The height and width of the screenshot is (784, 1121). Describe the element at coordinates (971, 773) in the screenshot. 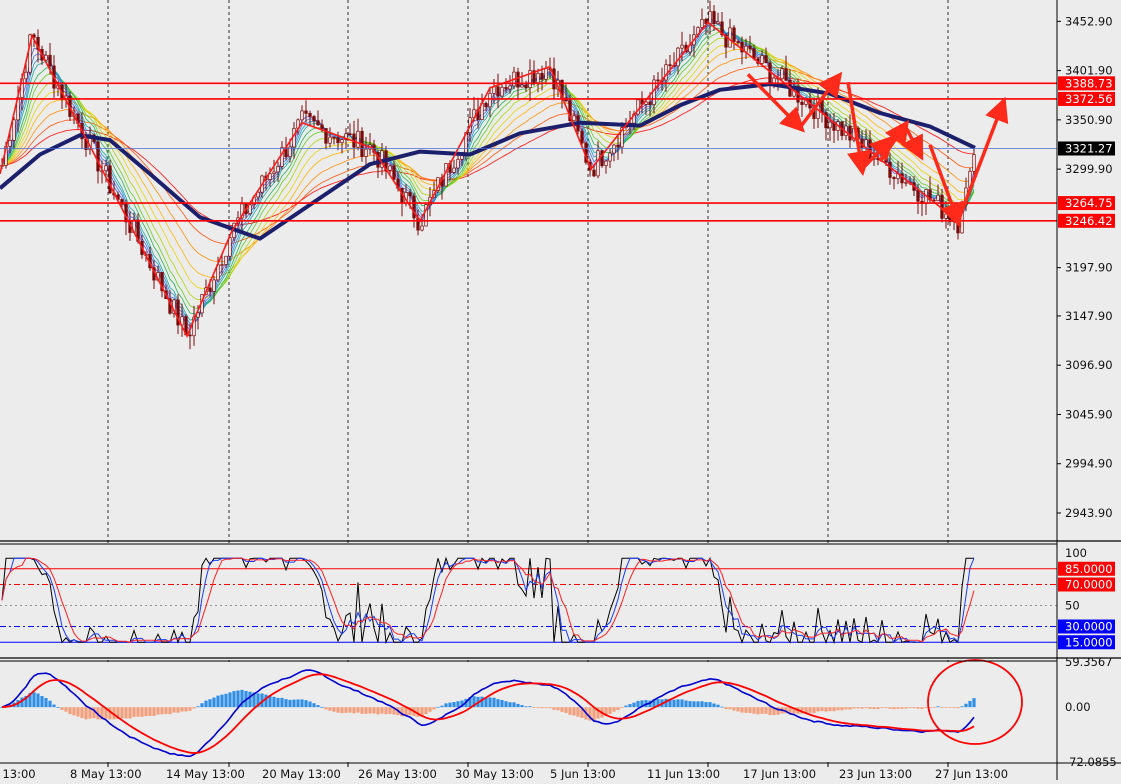

I see `time-tick-label: 27 Jun 13:00` at that location.